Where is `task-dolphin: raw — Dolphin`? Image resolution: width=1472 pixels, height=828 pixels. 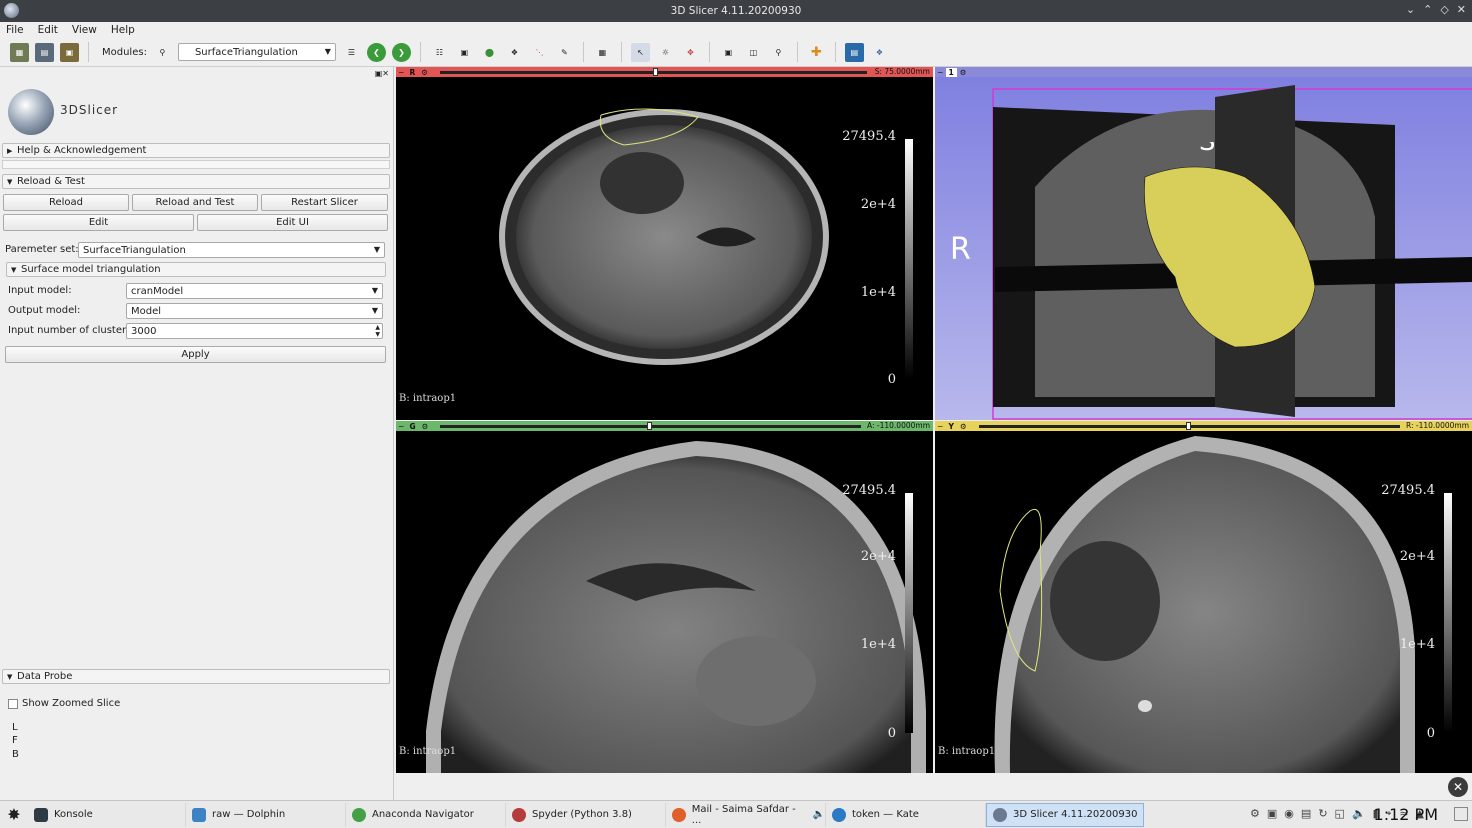
task-dolphin: raw — Dolphin is located at coordinates (266, 814).